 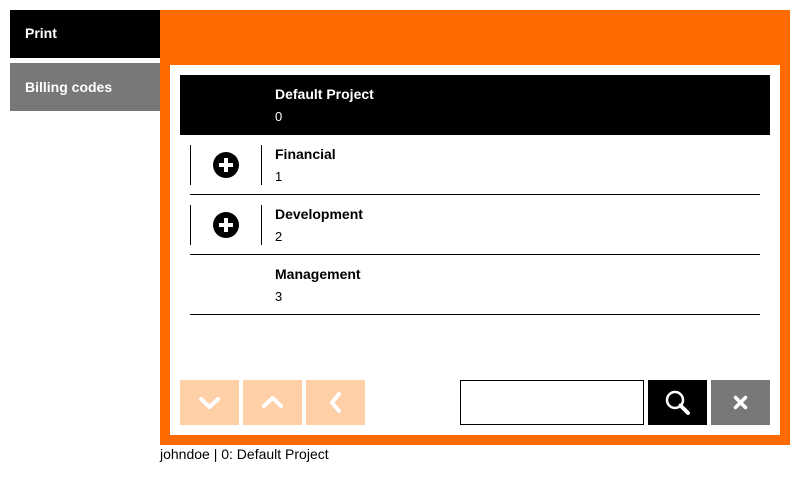 I want to click on list-item-name: Financial, so click(x=305, y=154).